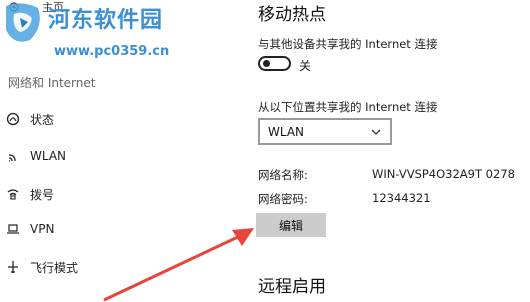  What do you see at coordinates (348, 44) in the screenshot?
I see `share-connection-label: 与其他设备共享我的 Internet 连接` at bounding box center [348, 44].